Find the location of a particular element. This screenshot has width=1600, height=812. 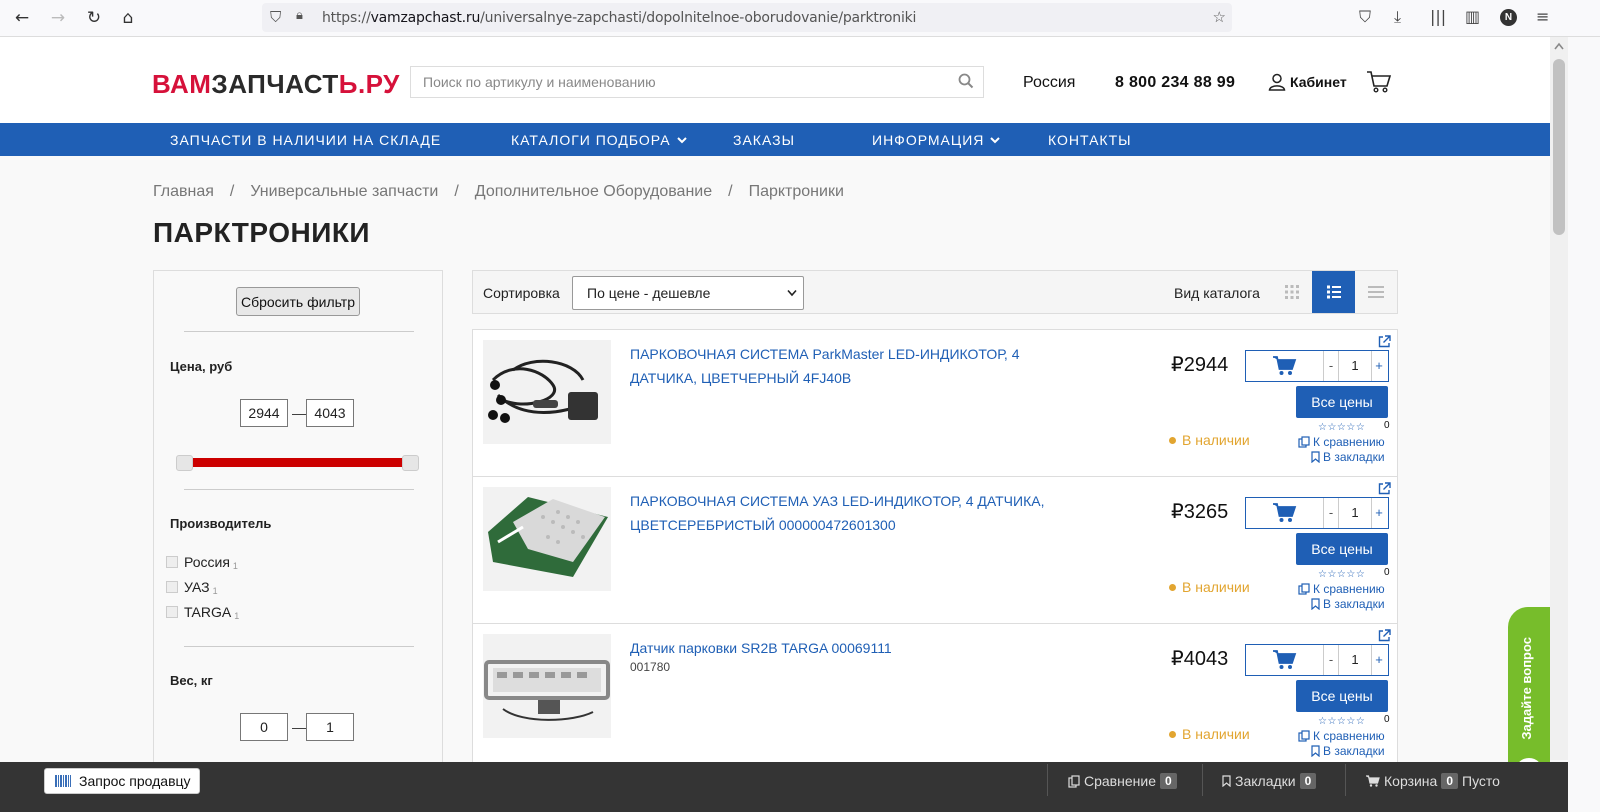

sort-select: По цене - дешевле is located at coordinates (688, 293).